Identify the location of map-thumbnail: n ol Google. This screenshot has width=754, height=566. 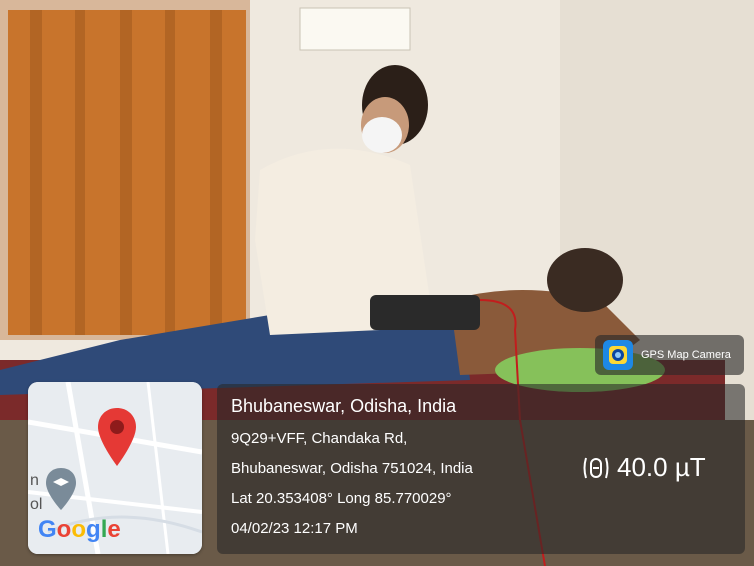
(115, 468).